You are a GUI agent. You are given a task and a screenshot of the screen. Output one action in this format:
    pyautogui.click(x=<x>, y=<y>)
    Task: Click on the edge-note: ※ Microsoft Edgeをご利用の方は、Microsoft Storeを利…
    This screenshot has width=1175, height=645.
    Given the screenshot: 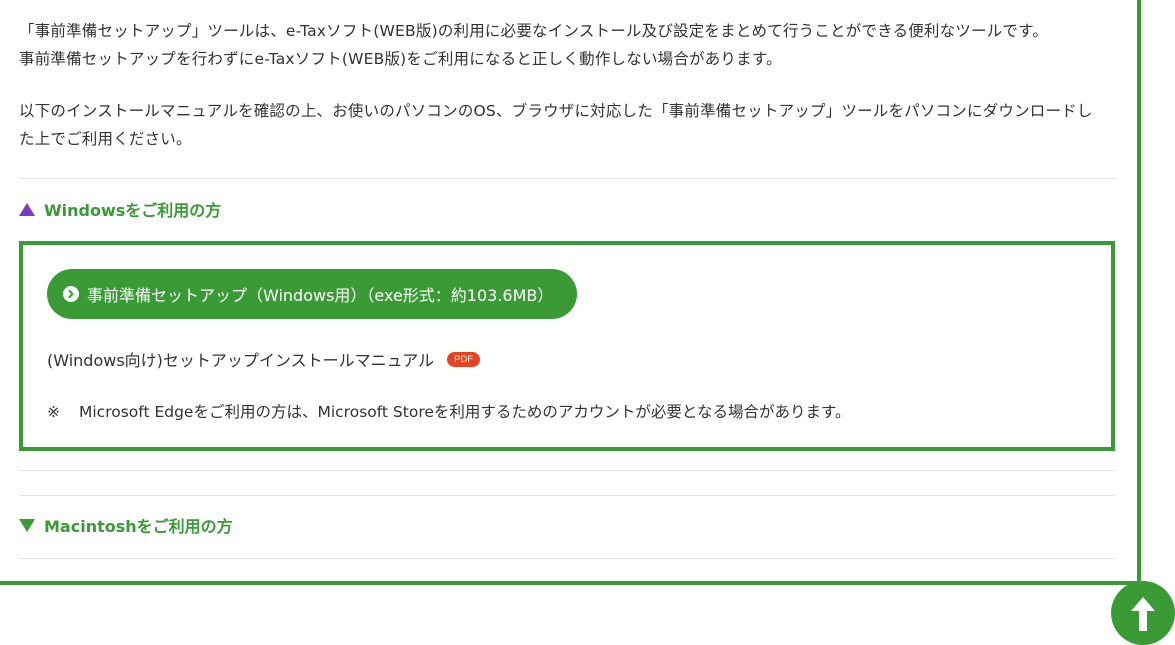 What is the action you would take?
    pyautogui.click(x=448, y=411)
    